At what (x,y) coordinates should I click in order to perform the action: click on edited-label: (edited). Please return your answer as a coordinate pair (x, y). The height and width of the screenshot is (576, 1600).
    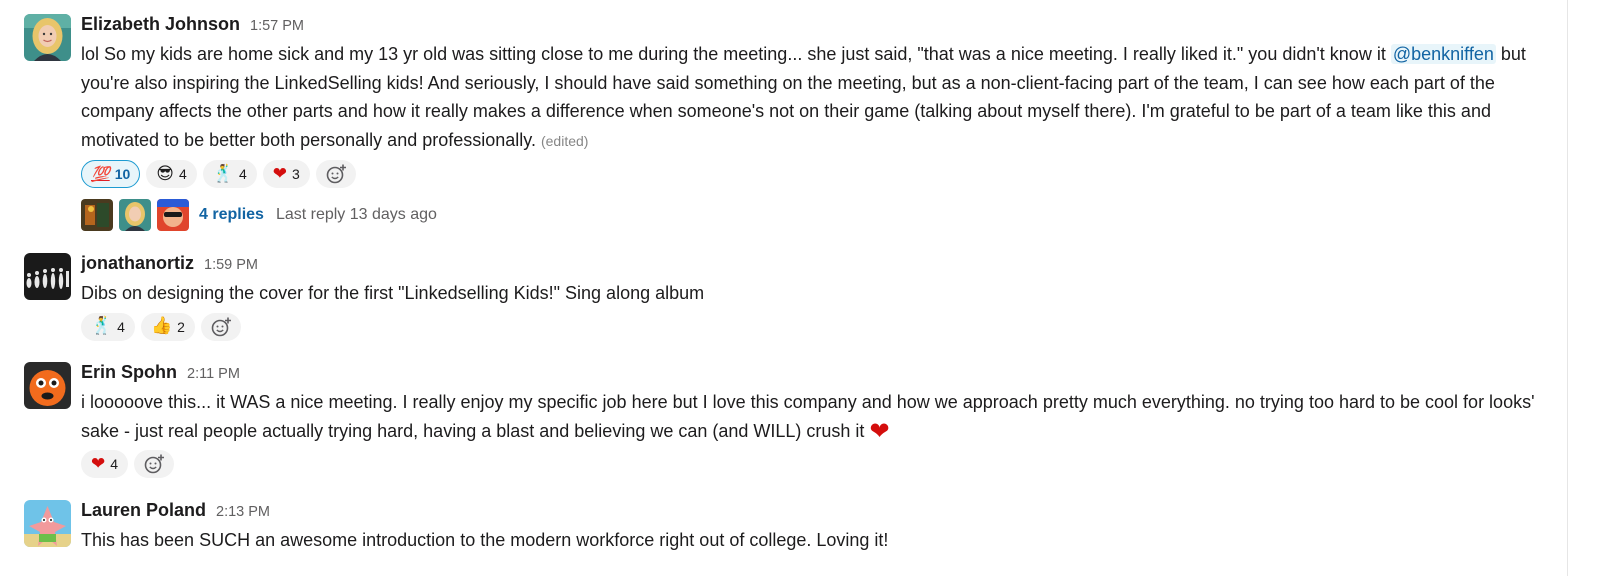
    Looking at the image, I should click on (564, 140).